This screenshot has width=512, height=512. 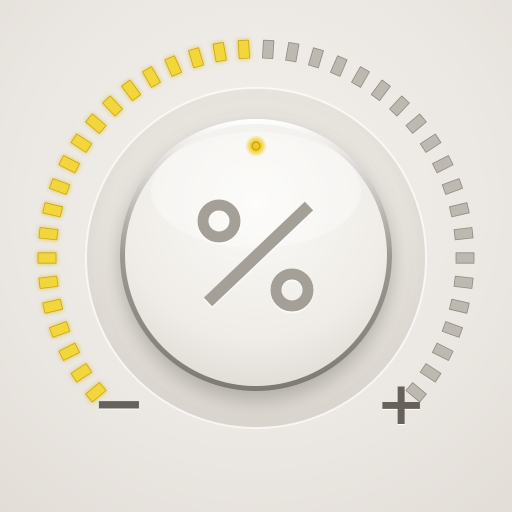 I want to click on decrease-symbol: −, so click(x=119, y=404).